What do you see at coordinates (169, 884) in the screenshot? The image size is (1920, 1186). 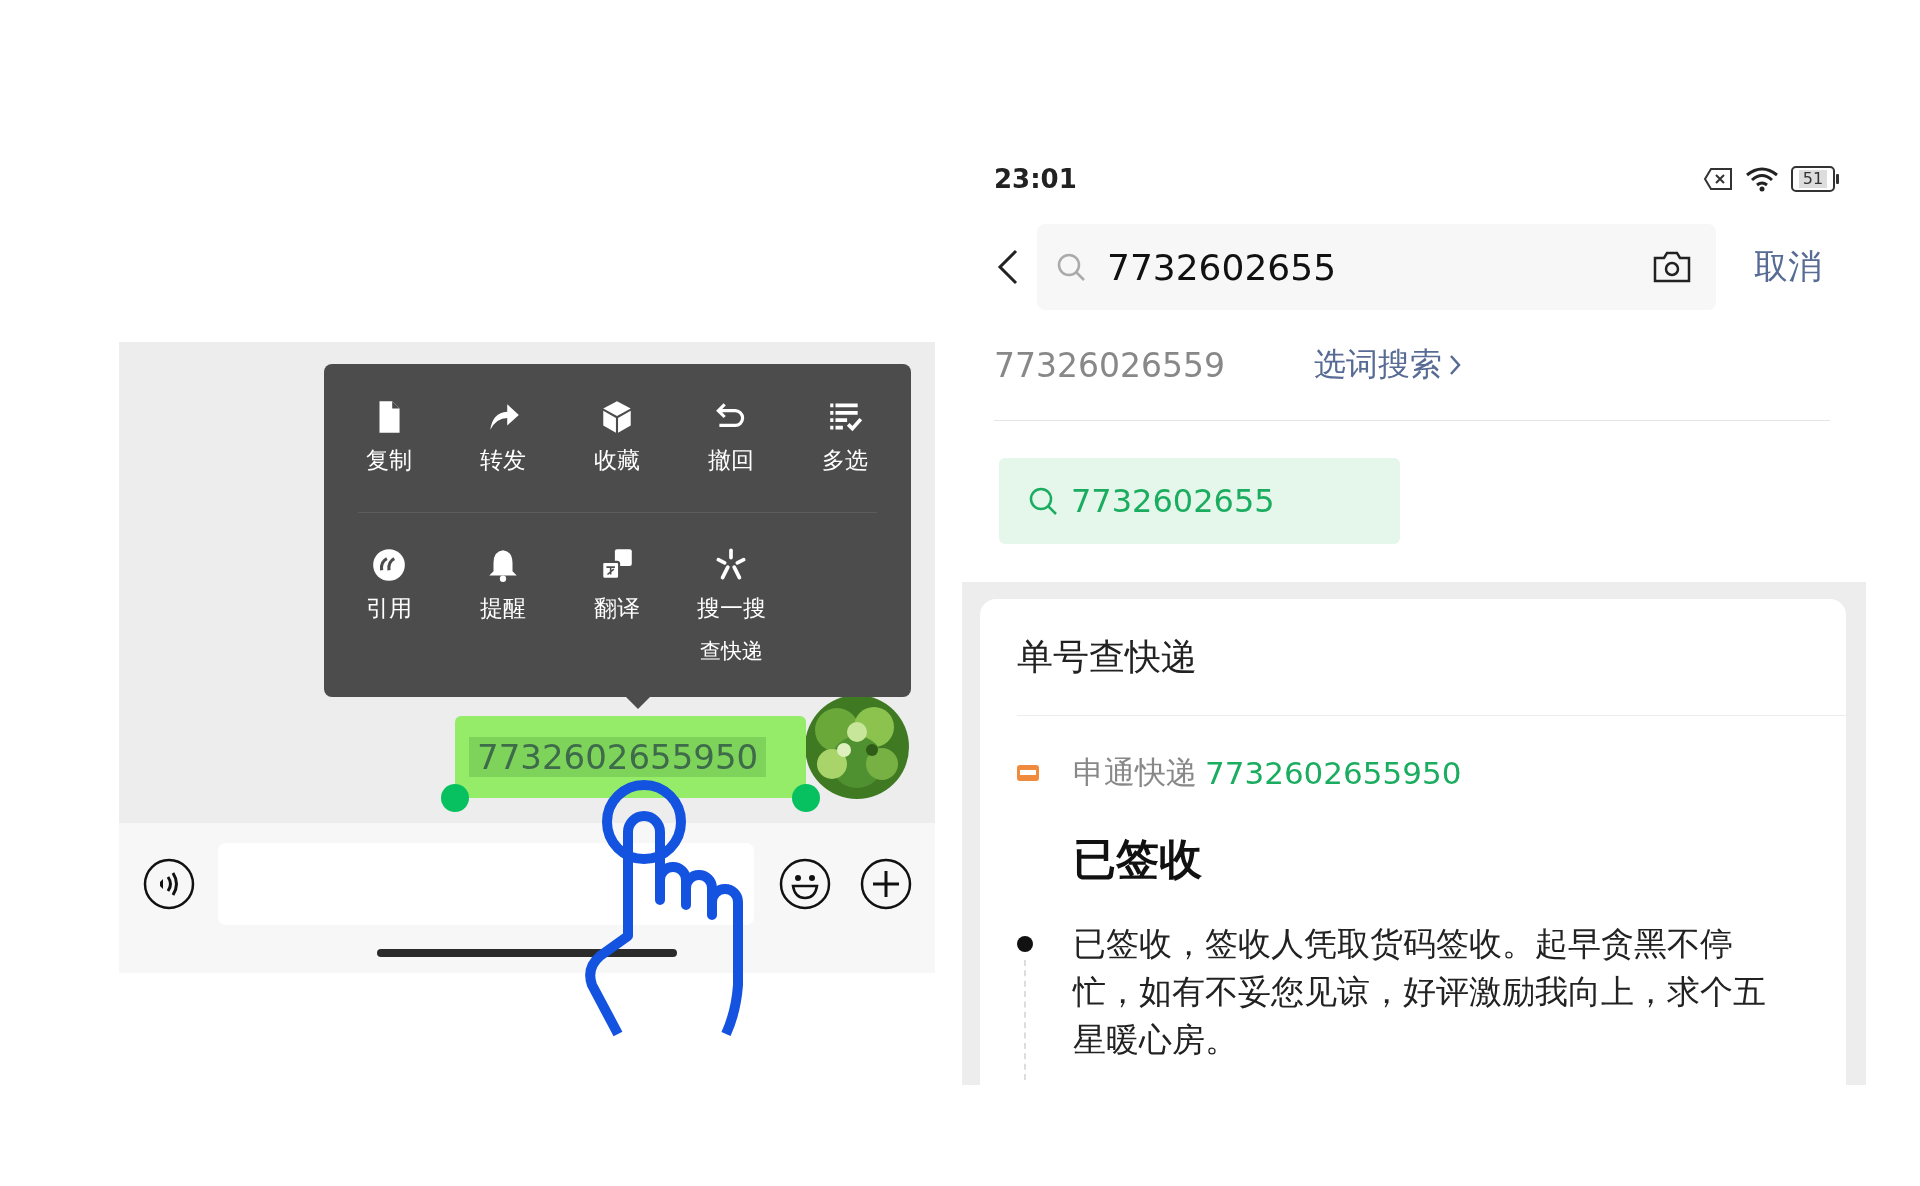 I see `voice-icon` at bounding box center [169, 884].